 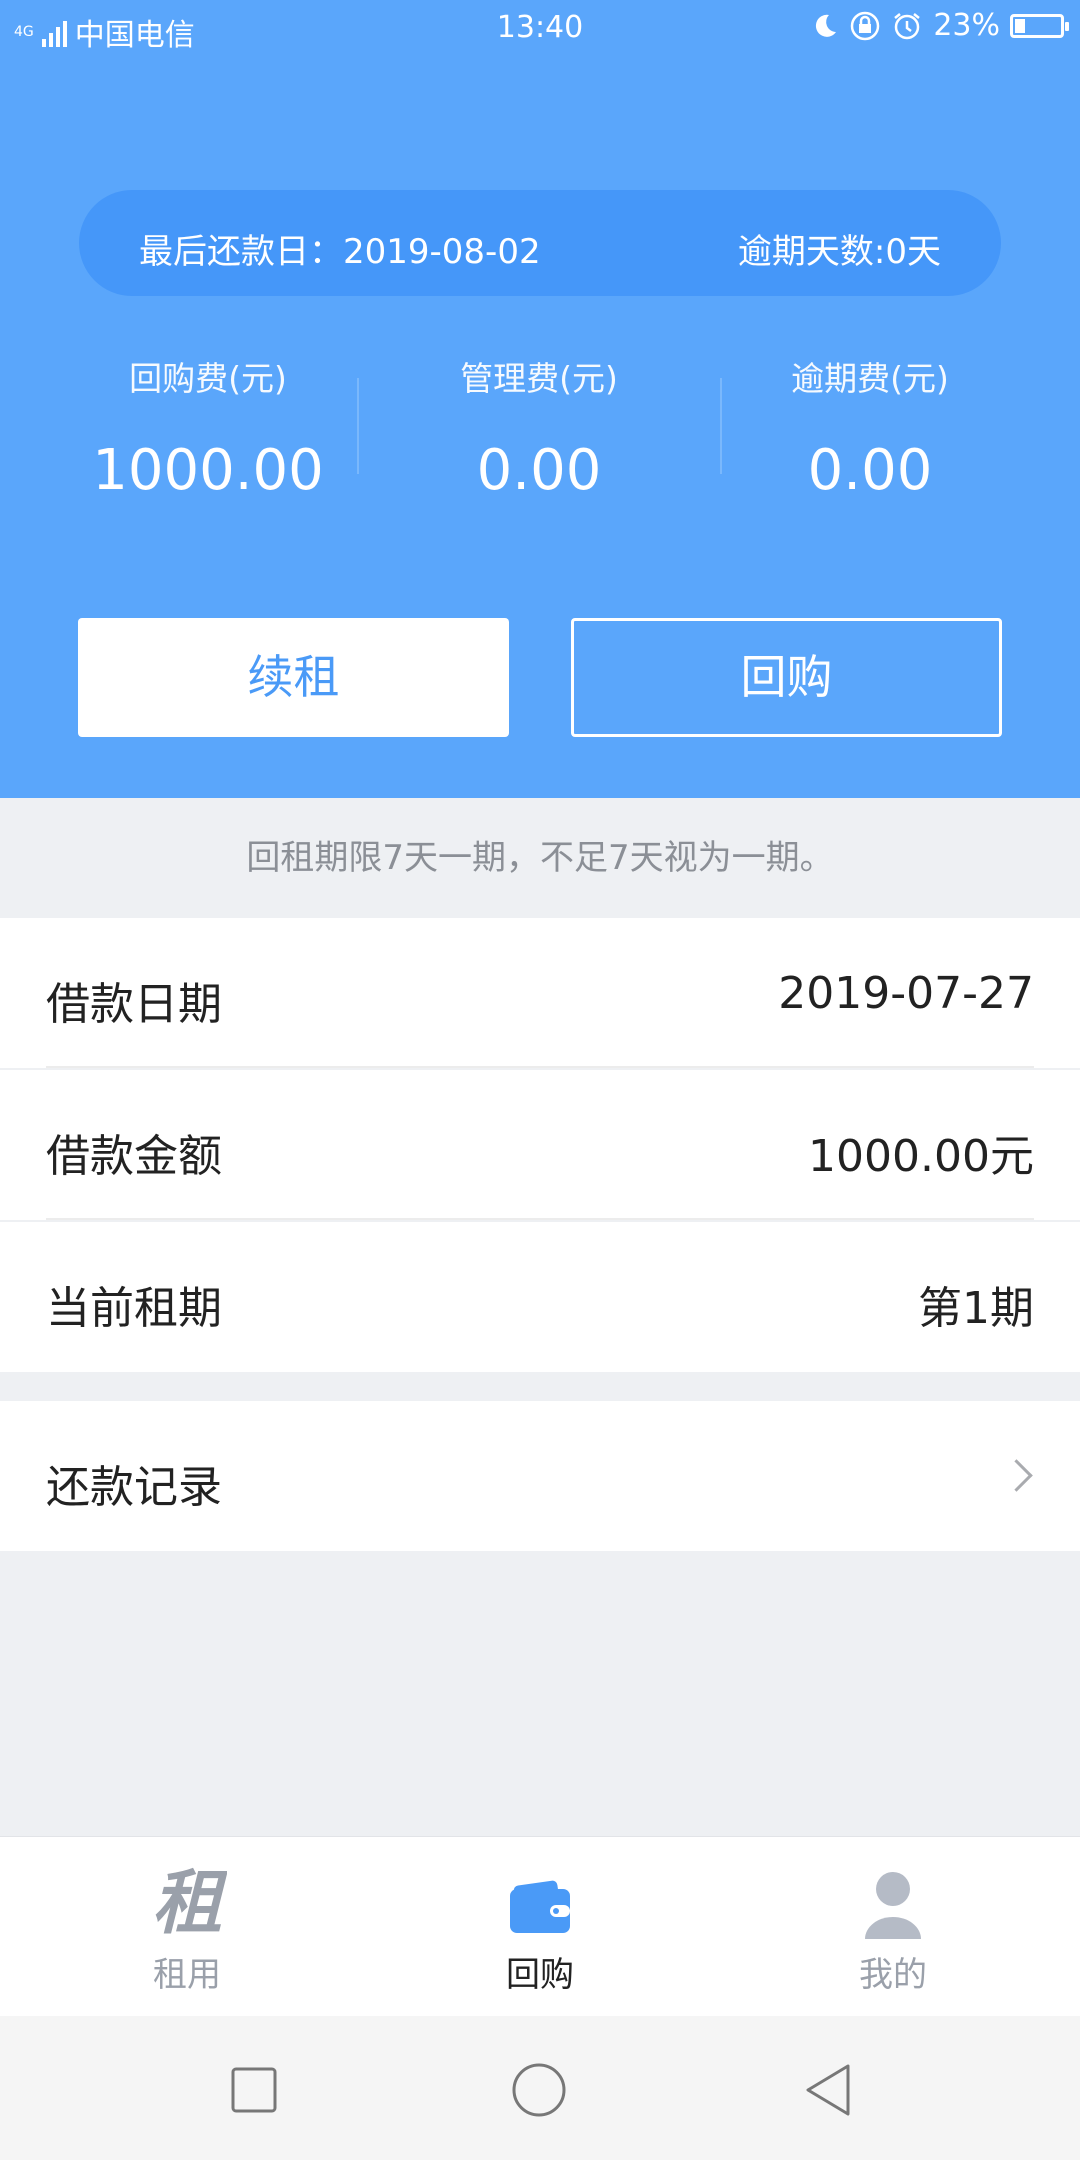 I want to click on back-triangle-icon, so click(x=828, y=2090).